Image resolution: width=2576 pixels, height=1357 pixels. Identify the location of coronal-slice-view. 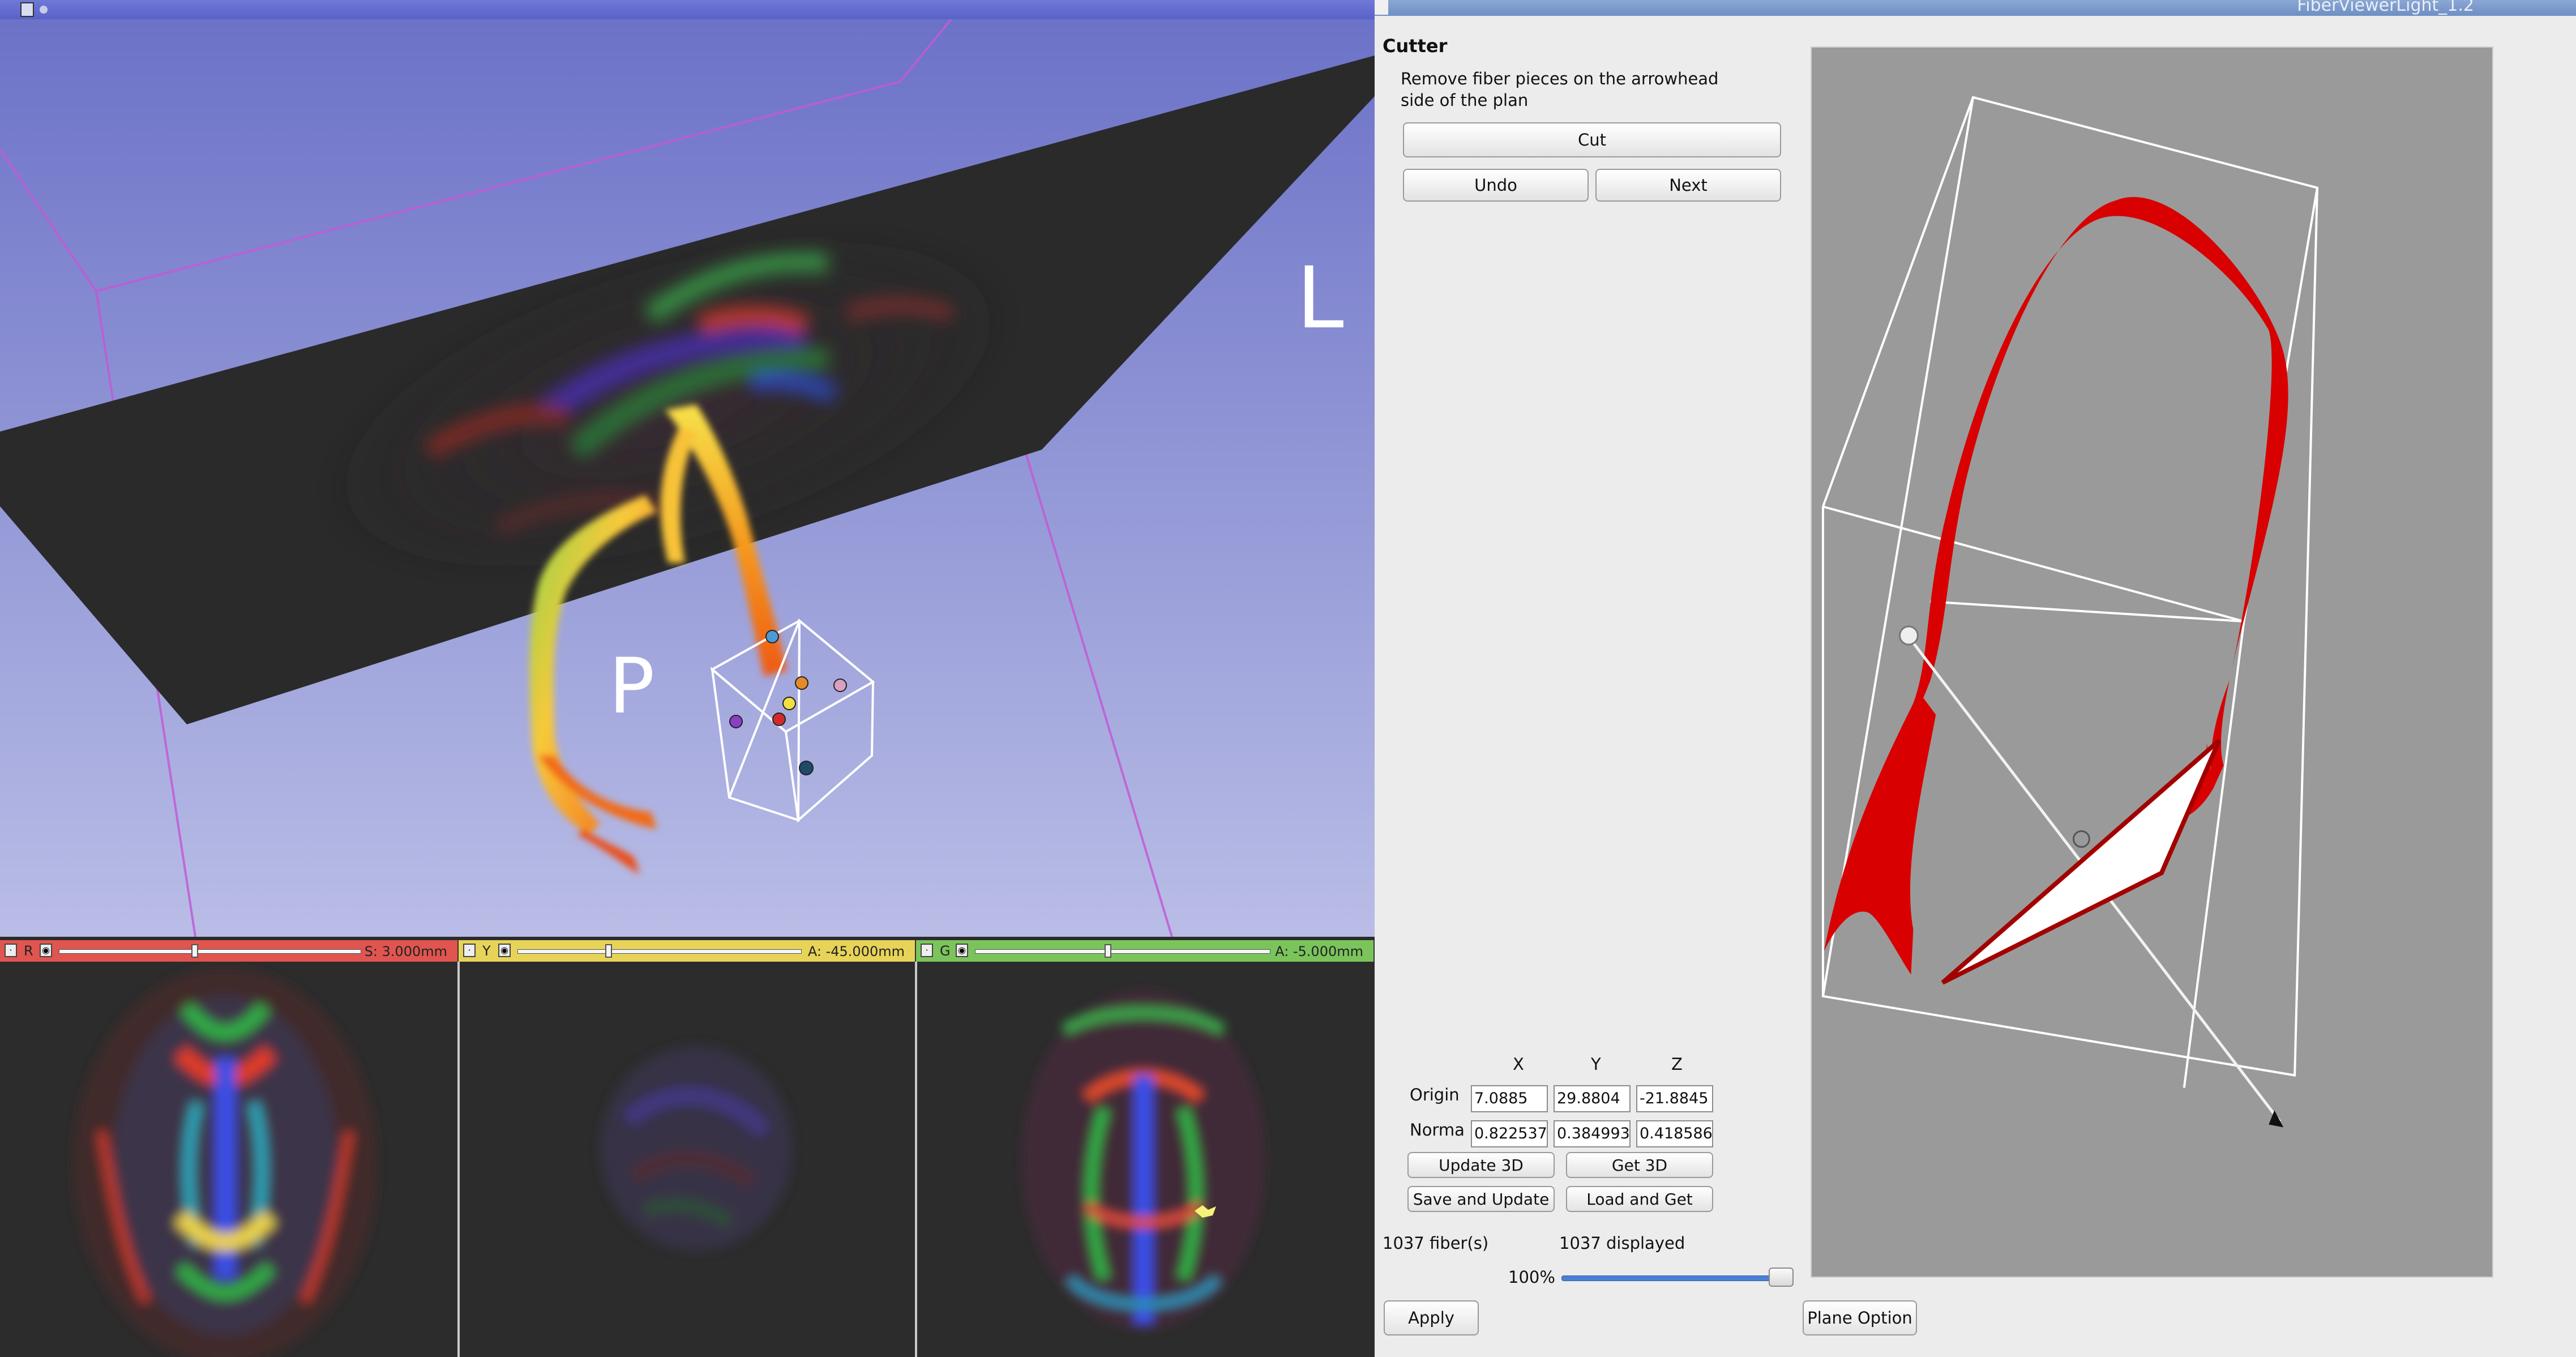
(1146, 1159).